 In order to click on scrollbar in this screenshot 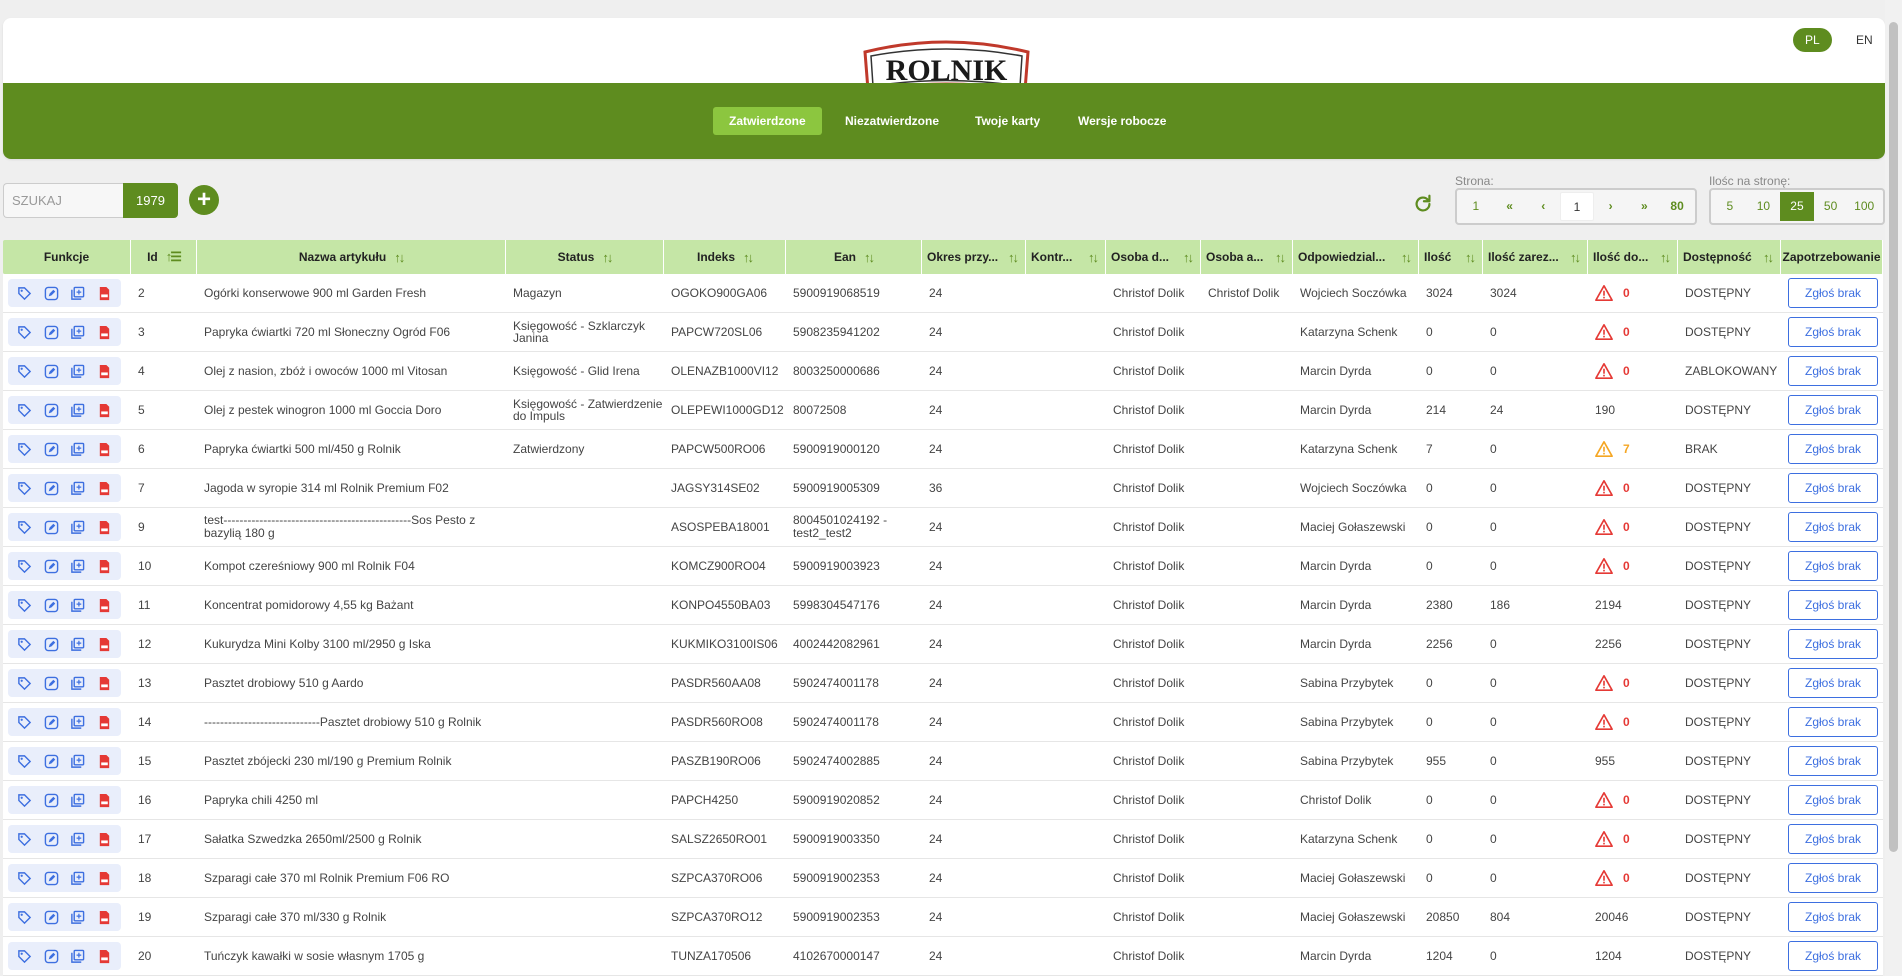, I will do `click(1893, 488)`.